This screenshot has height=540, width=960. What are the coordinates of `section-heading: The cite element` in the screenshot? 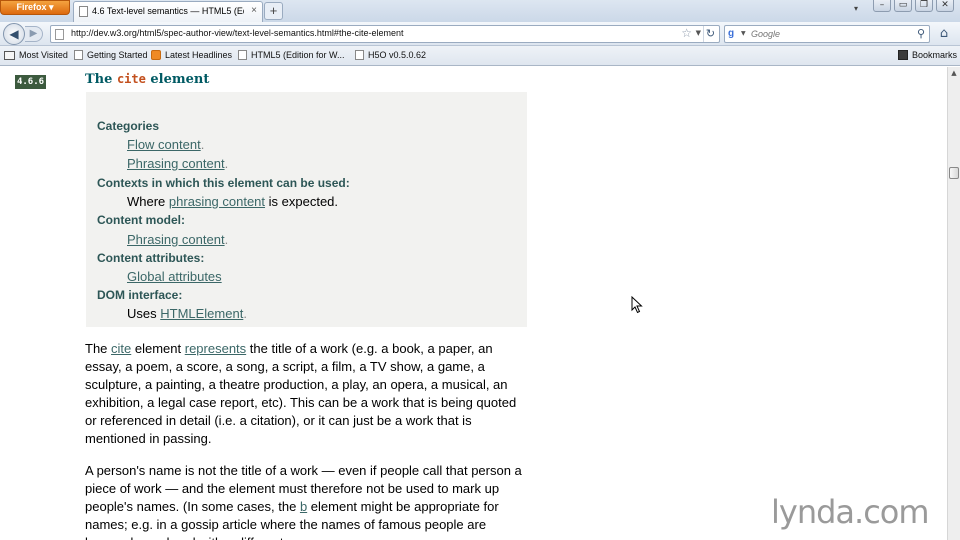 It's located at (147, 79).